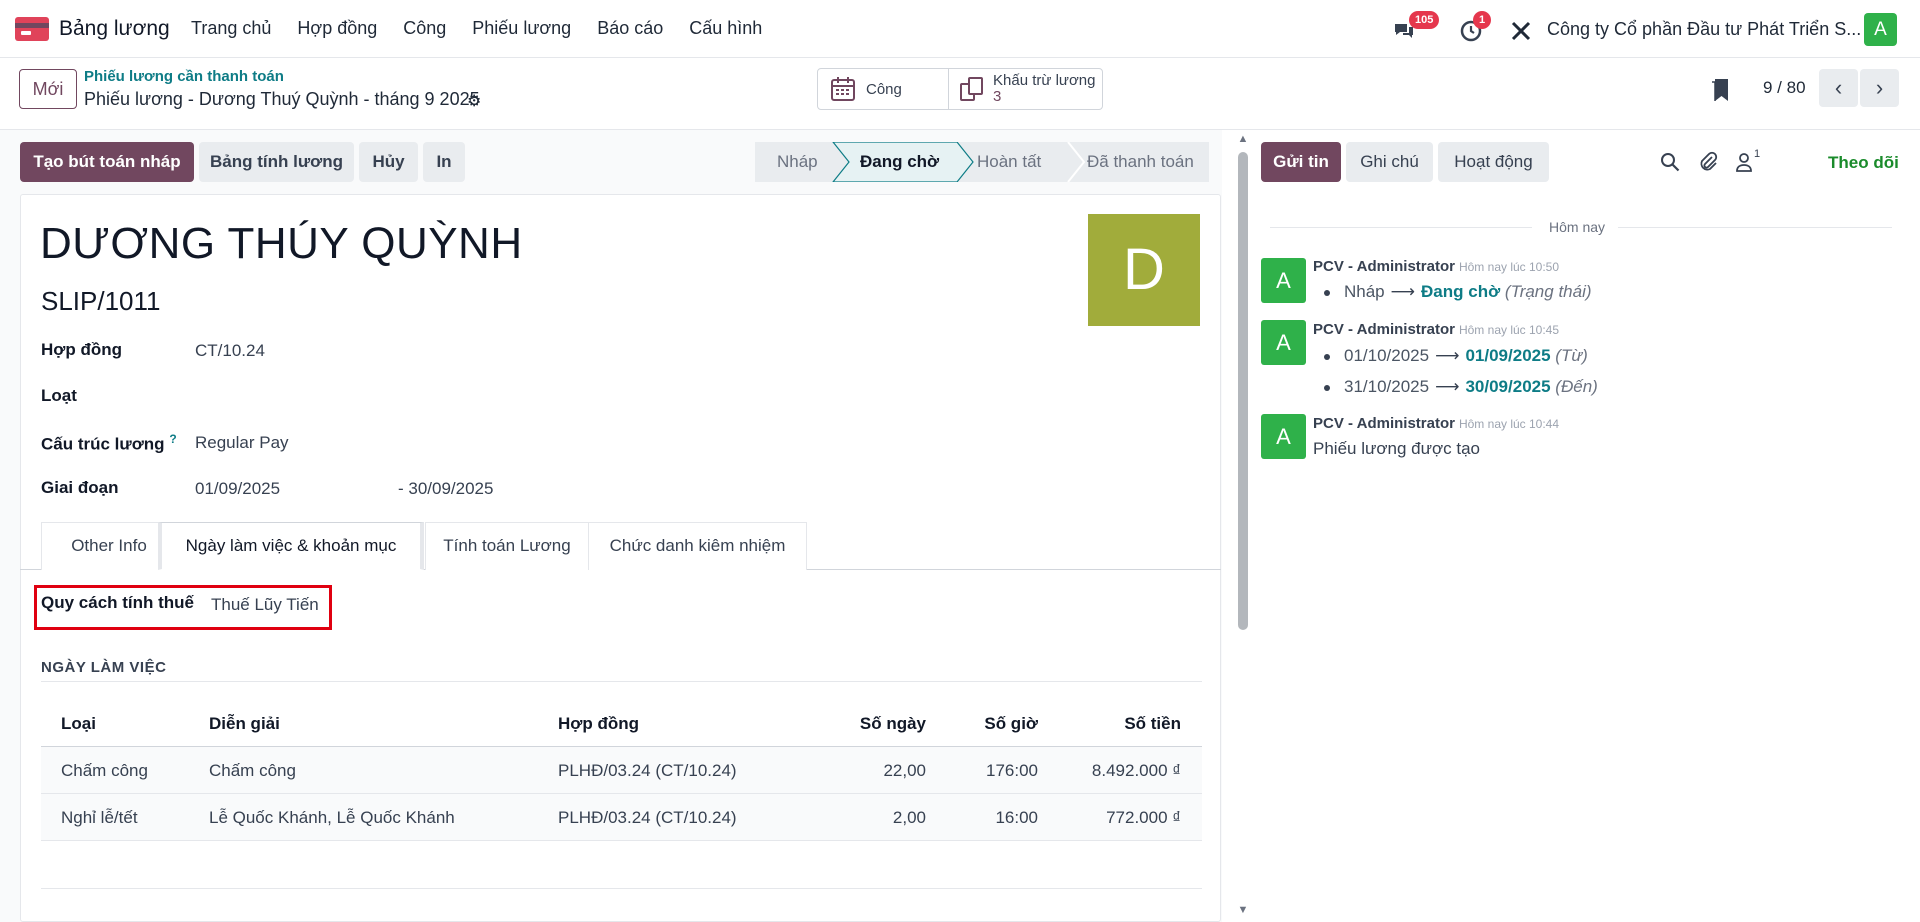 The height and width of the screenshot is (922, 1920). What do you see at coordinates (1784, 88) in the screenshot?
I see `pager-value: 9 / 80` at bounding box center [1784, 88].